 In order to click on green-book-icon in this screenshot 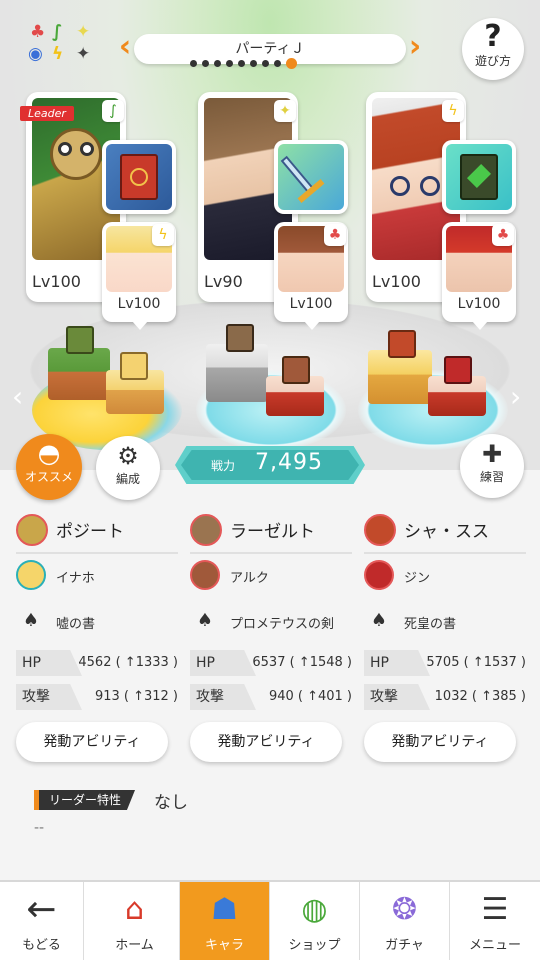, I will do `click(479, 177)`.